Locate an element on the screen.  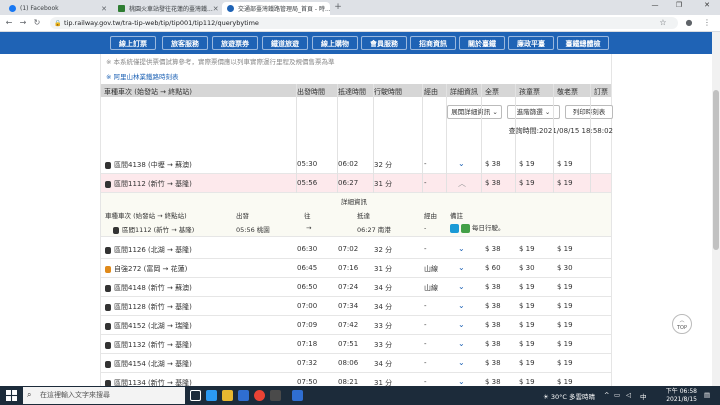
back-icon: ← is located at coordinates (9, 22).